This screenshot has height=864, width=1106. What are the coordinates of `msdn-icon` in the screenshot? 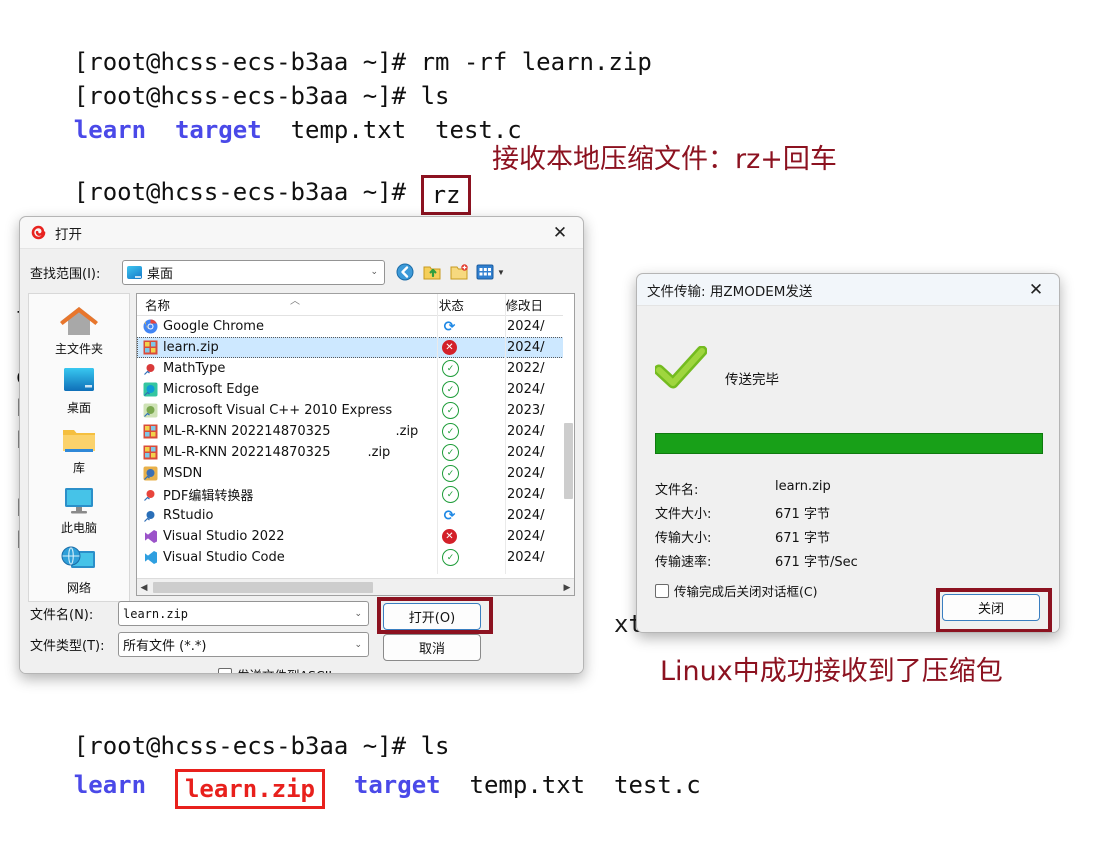 It's located at (150, 473).